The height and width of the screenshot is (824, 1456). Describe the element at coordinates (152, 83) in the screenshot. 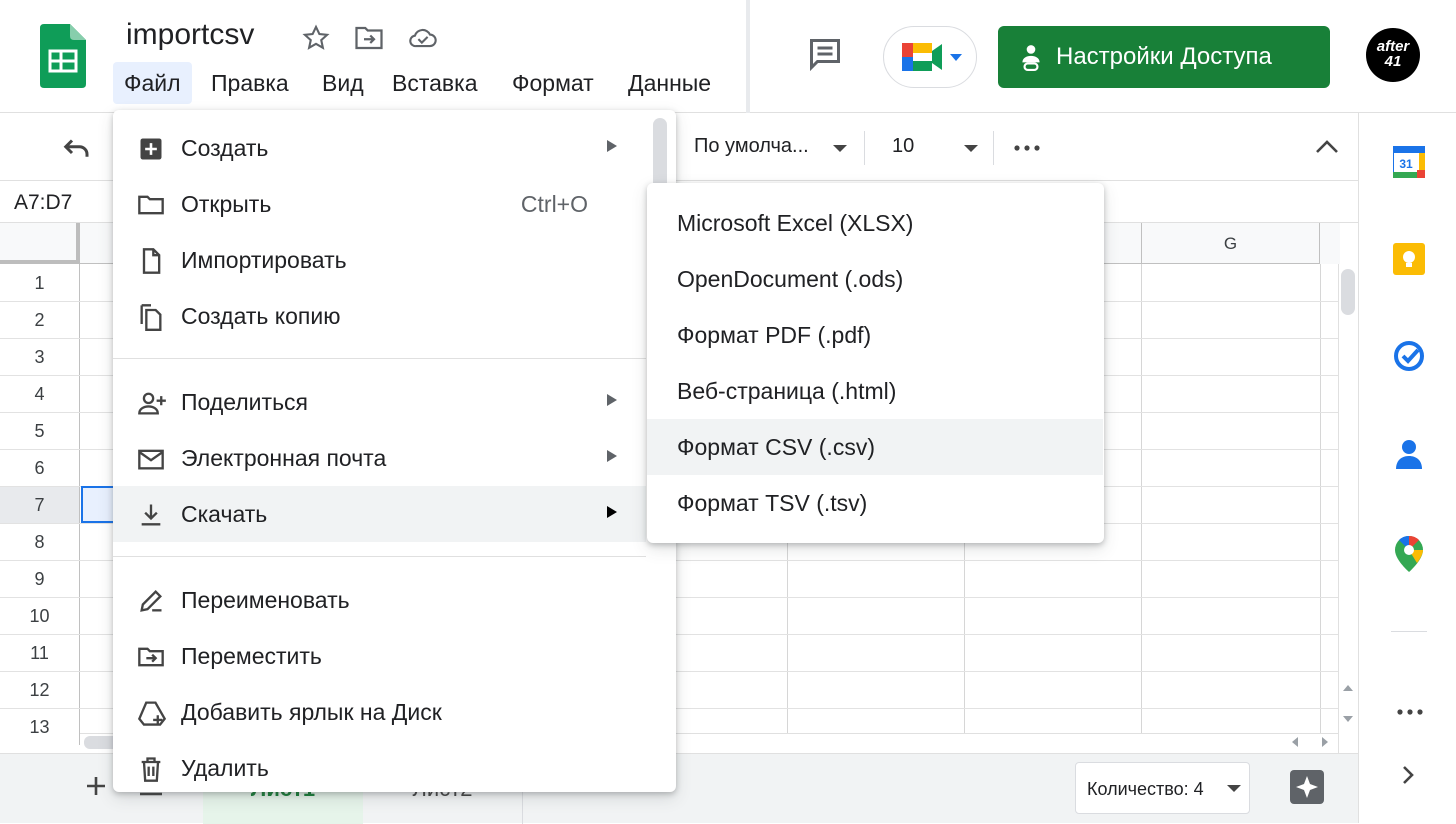

I see `menu-file: Файл` at that location.